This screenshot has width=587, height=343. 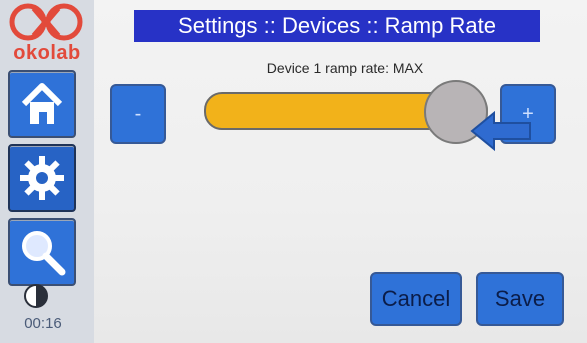 I want to click on sidebar-item-search, so click(x=42, y=252).